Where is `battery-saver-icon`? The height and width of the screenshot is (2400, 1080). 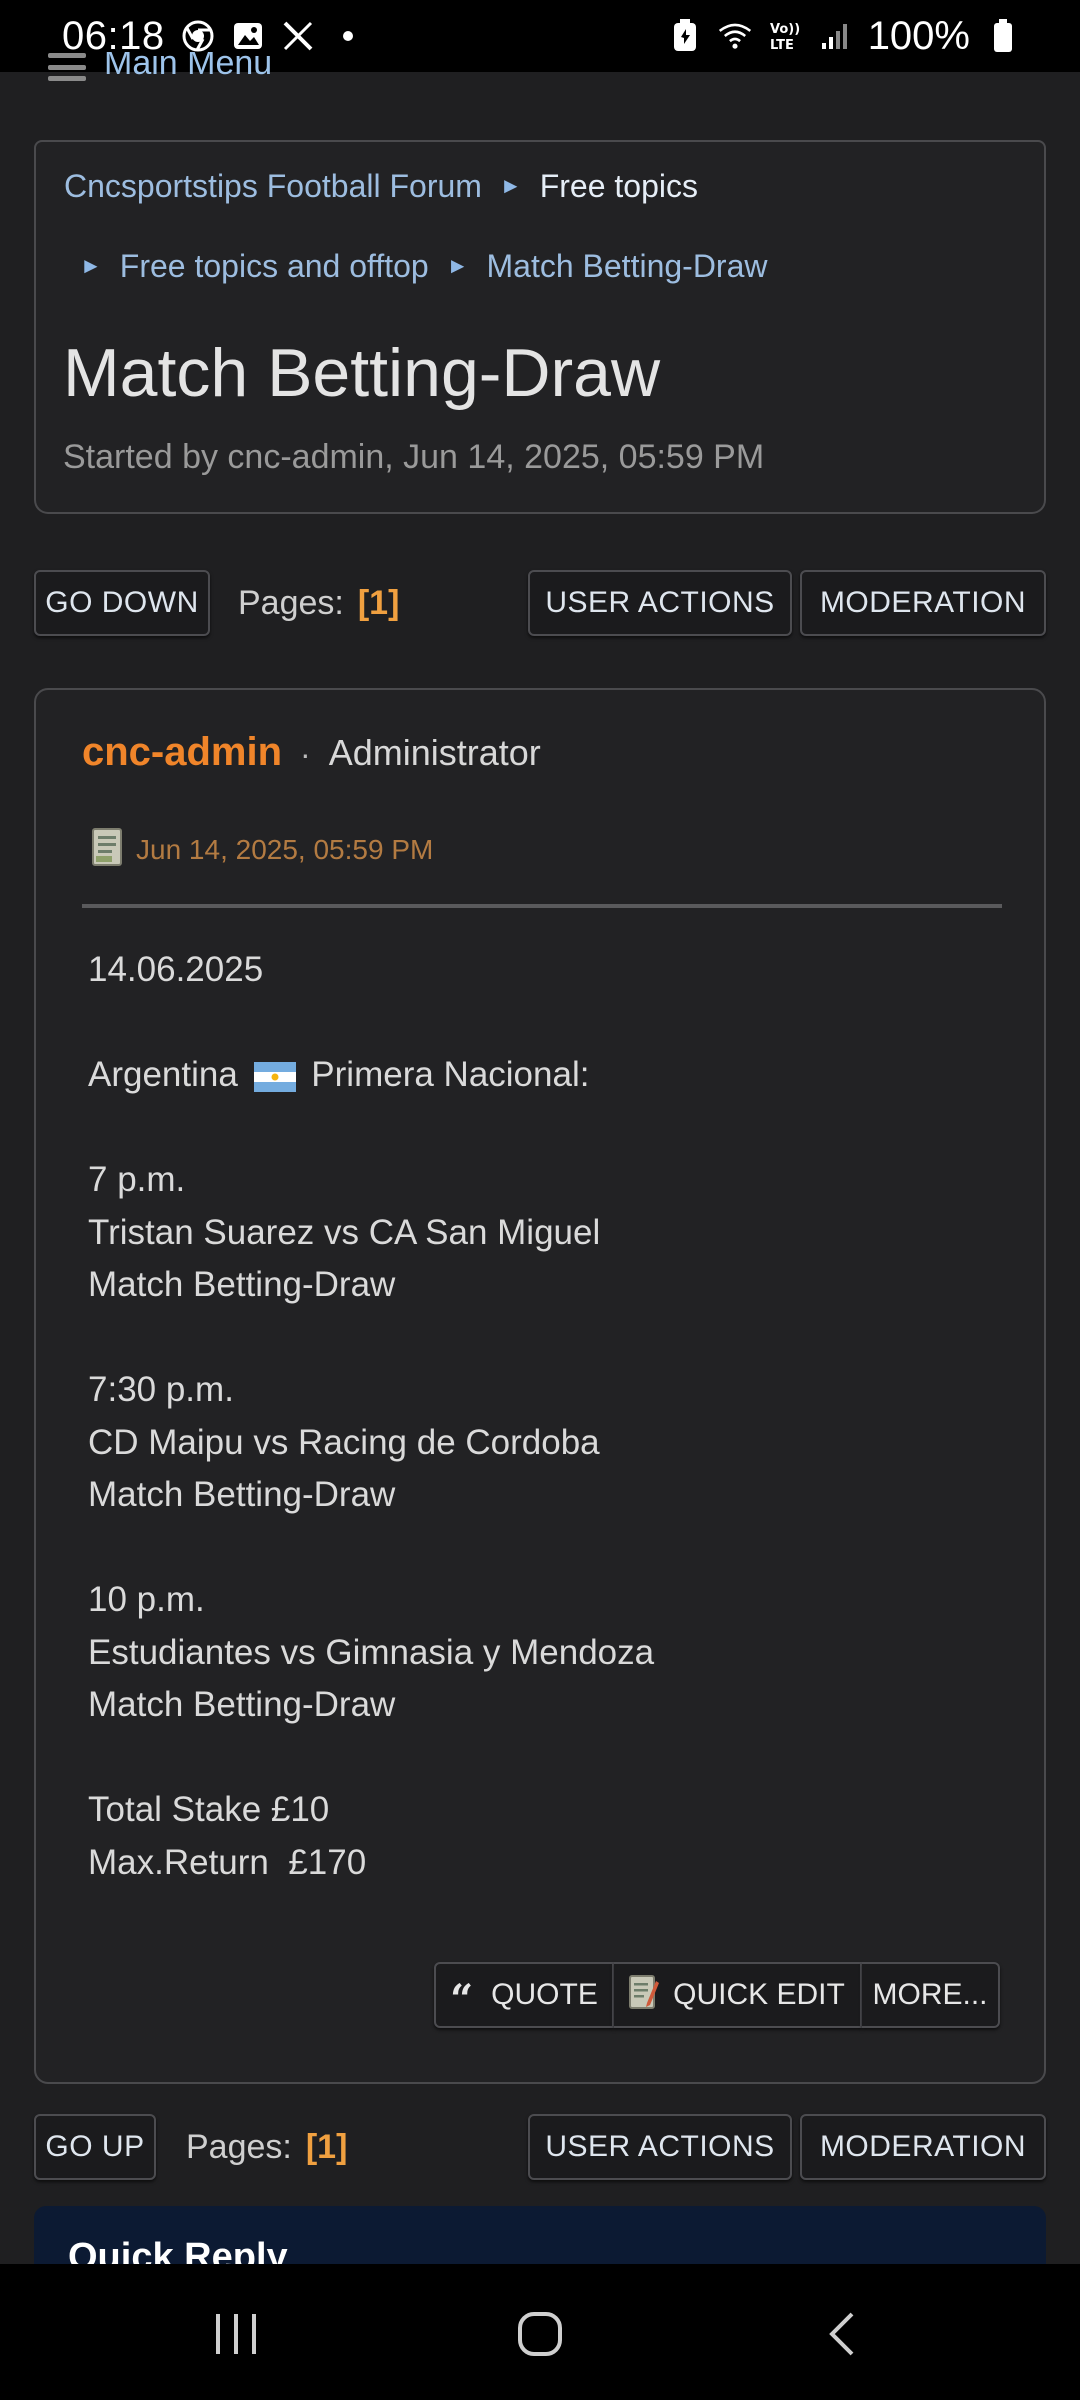 battery-saver-icon is located at coordinates (685, 36).